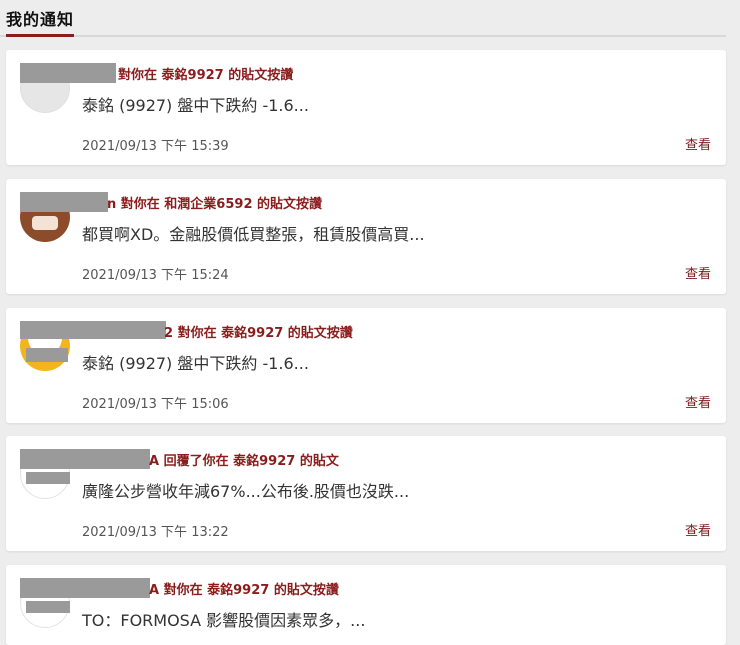 The image size is (740, 645). What do you see at coordinates (363, 18) in the screenshot?
I see `page-header: 我的通知` at bounding box center [363, 18].